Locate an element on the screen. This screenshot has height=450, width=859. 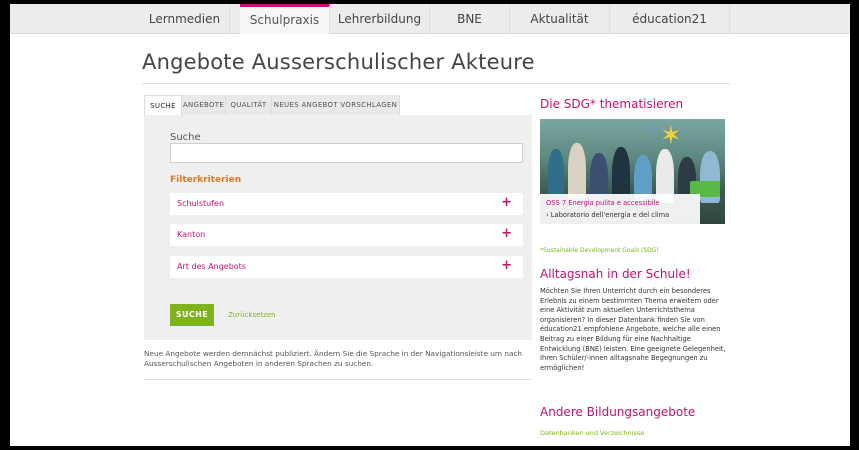
datenbanken-link: Datenbanken und Verzeichnisse is located at coordinates (592, 433).